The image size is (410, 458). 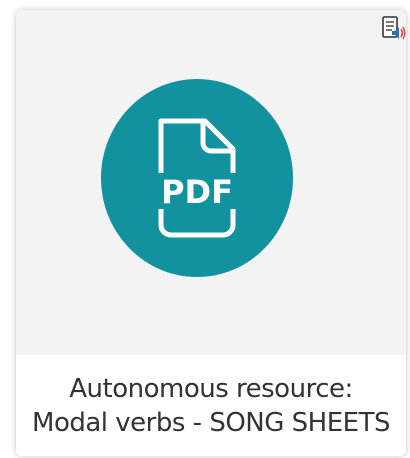 What do you see at coordinates (211, 422) in the screenshot?
I see `card-title-line-2: Modal verbs - SONG SHEETS` at bounding box center [211, 422].